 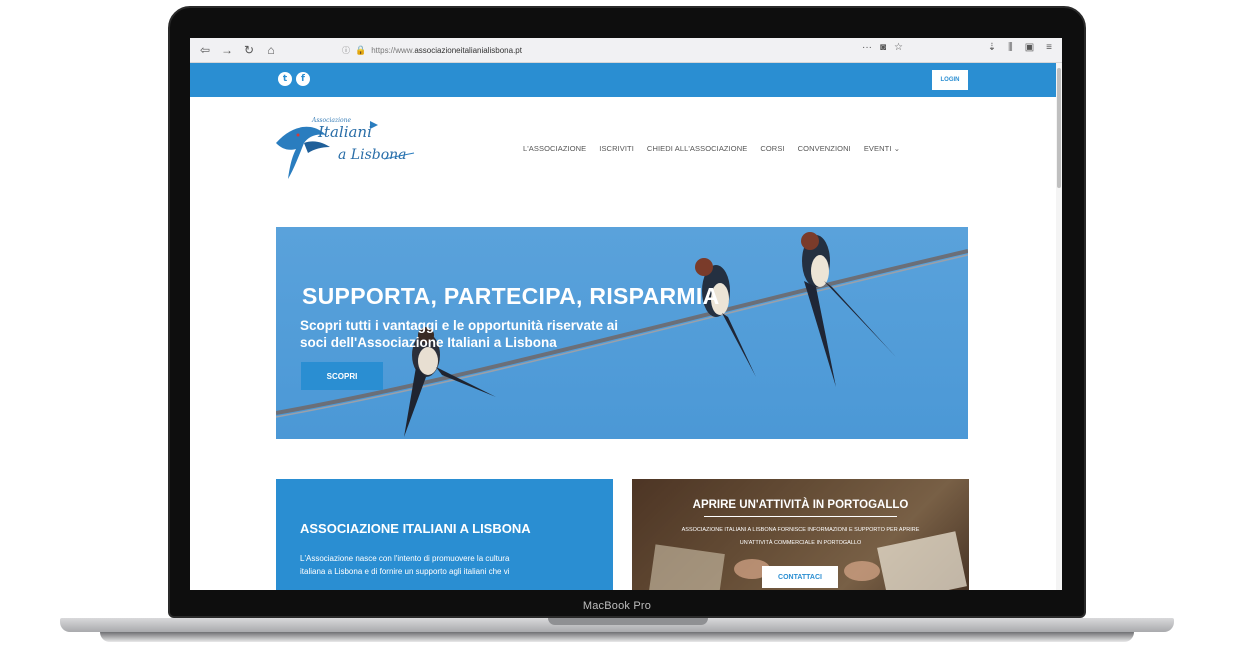 I want to click on laptop-notch, so click(x=628, y=621).